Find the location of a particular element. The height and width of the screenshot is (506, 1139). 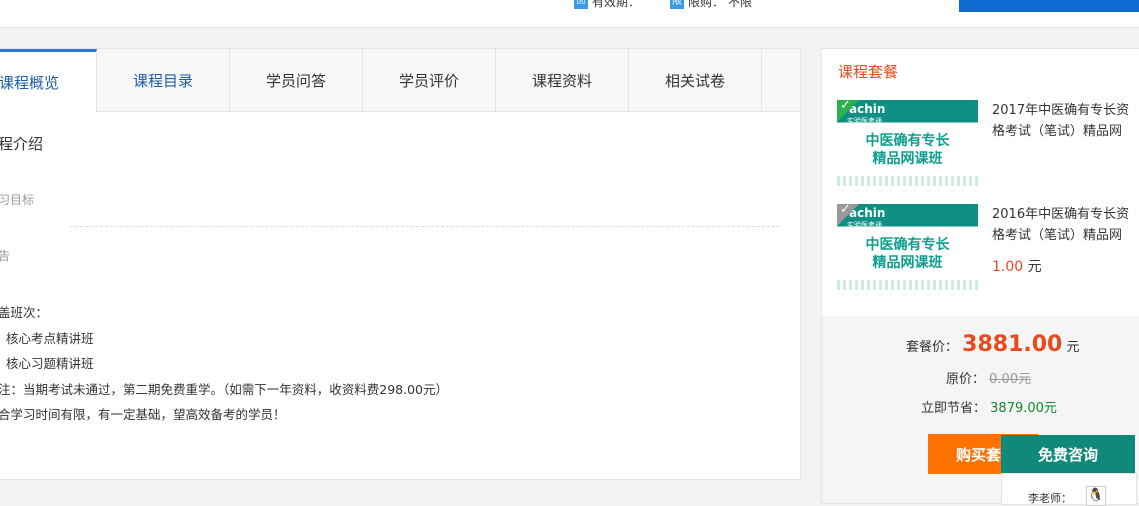

tab-overview: 课程概览 is located at coordinates (48, 80).